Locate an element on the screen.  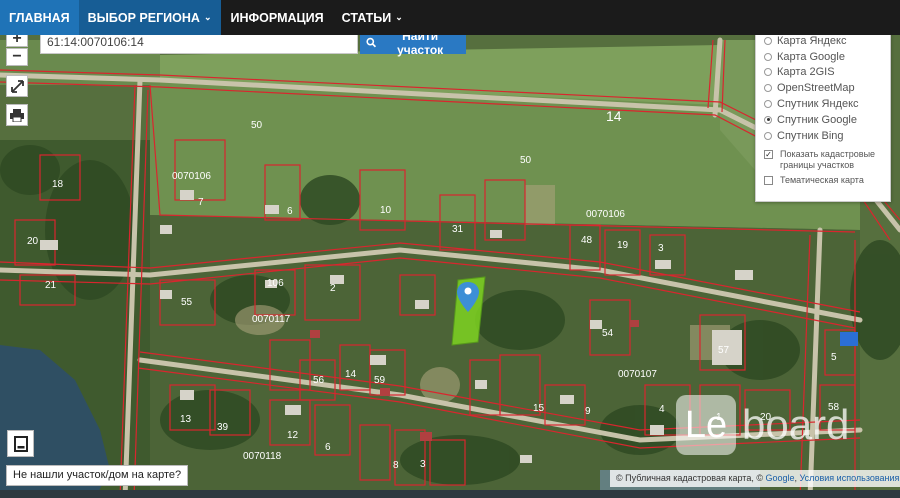
parcel-label: 4 is located at coordinates (662, 409).